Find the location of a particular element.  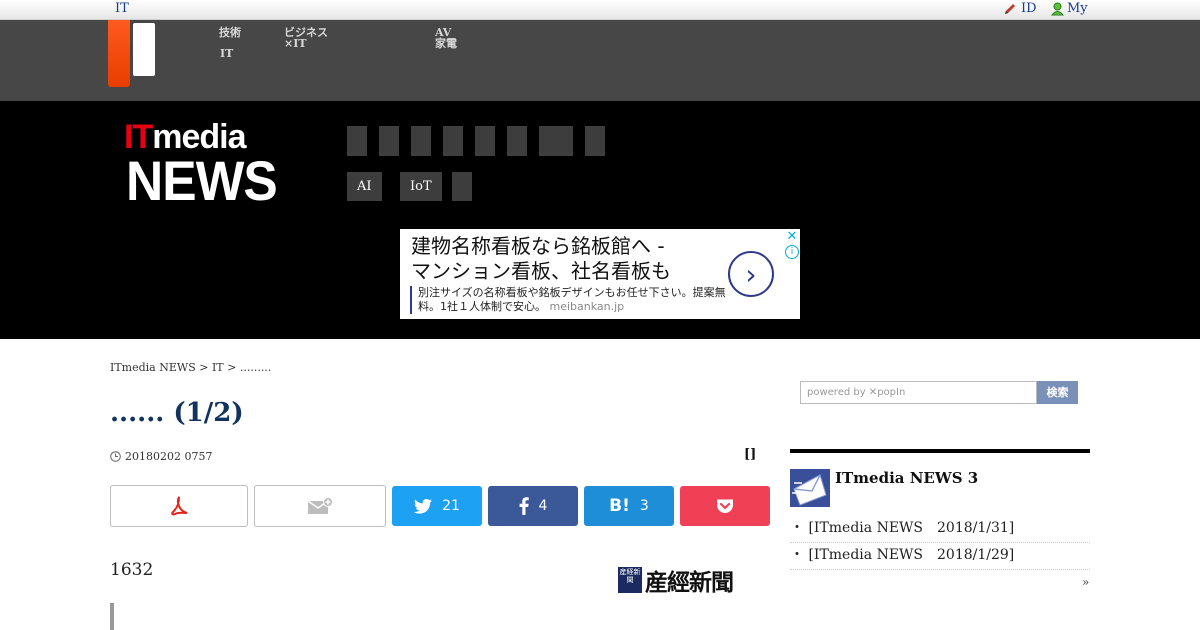

pdf-button is located at coordinates (179, 506).